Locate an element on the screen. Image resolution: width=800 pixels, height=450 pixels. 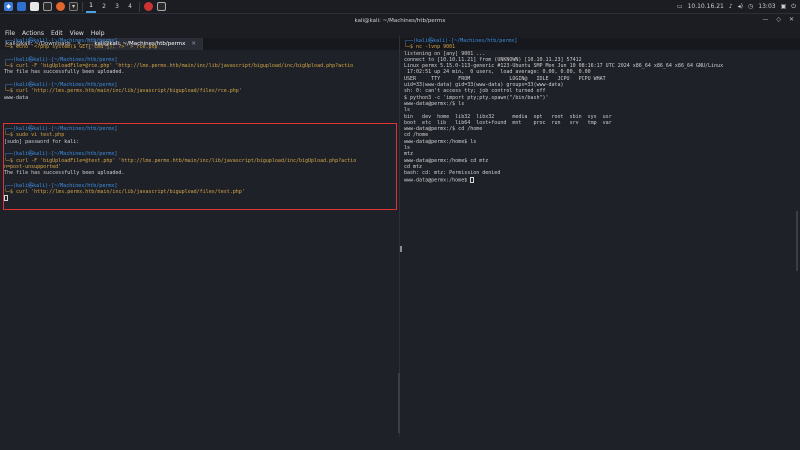
scrollbar-right is located at coordinates (797, 241).